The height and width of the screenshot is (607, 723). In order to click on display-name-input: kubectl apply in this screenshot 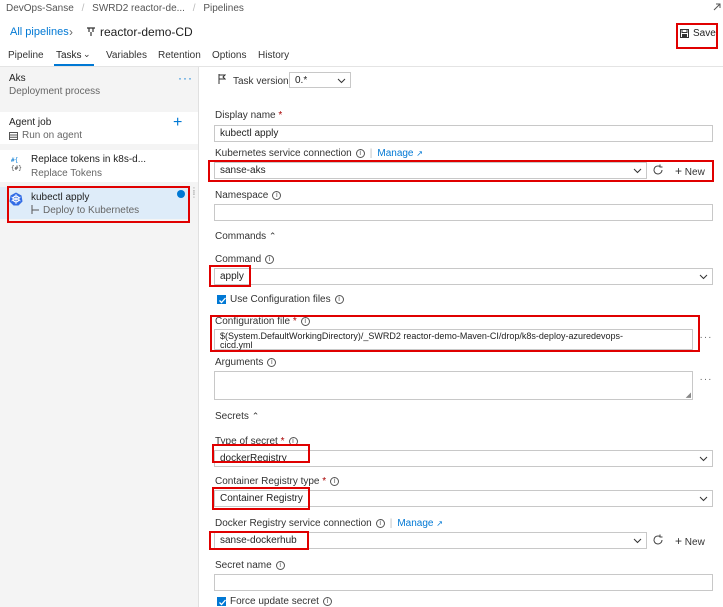, I will do `click(463, 133)`.